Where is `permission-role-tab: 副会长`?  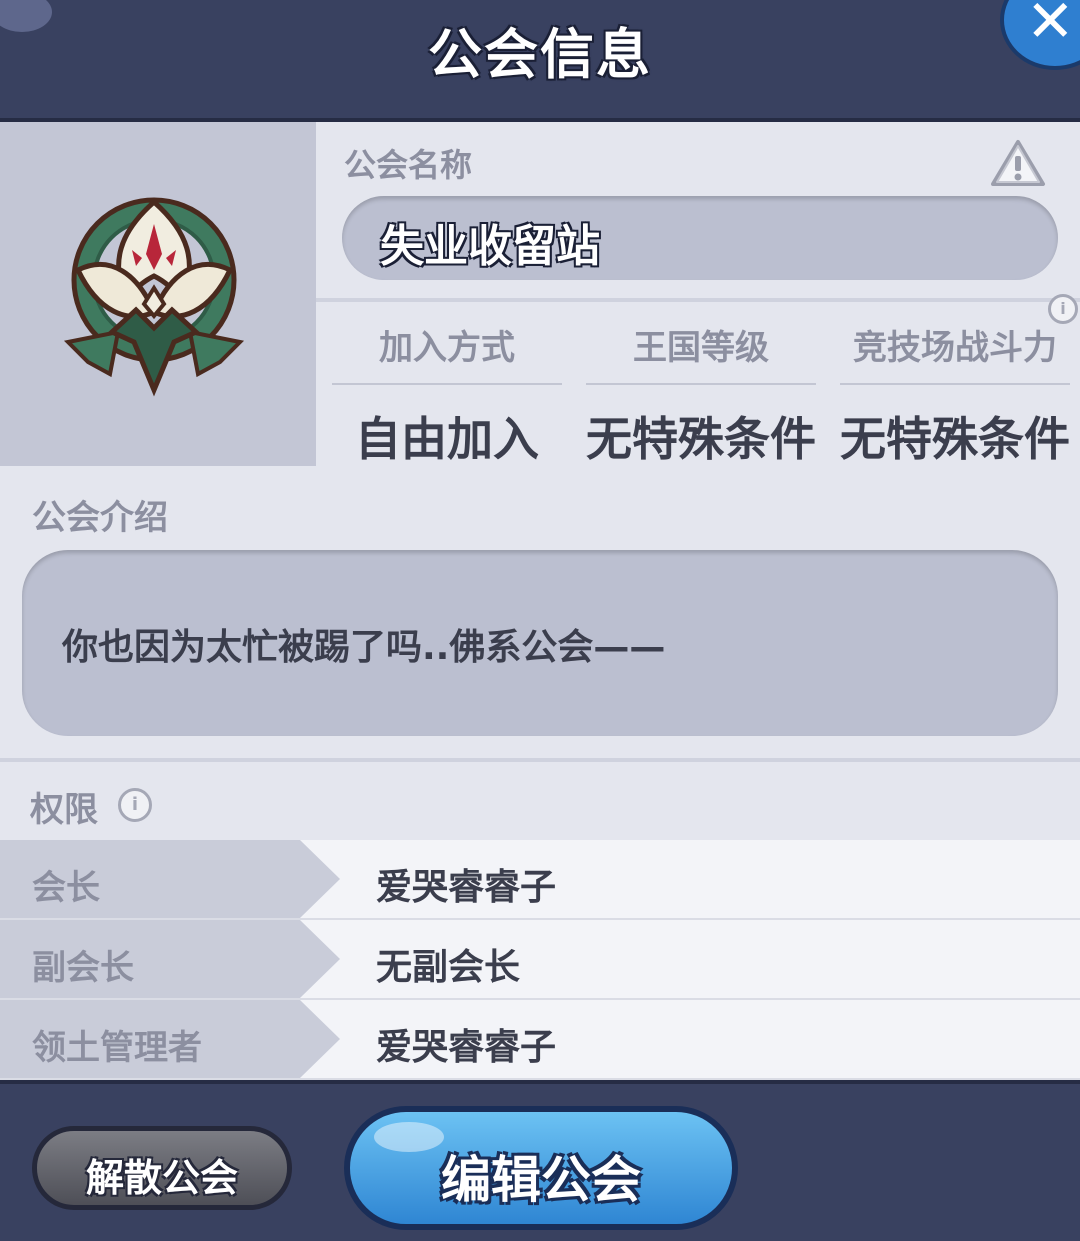
permission-role-tab: 副会长 is located at coordinates (170, 959).